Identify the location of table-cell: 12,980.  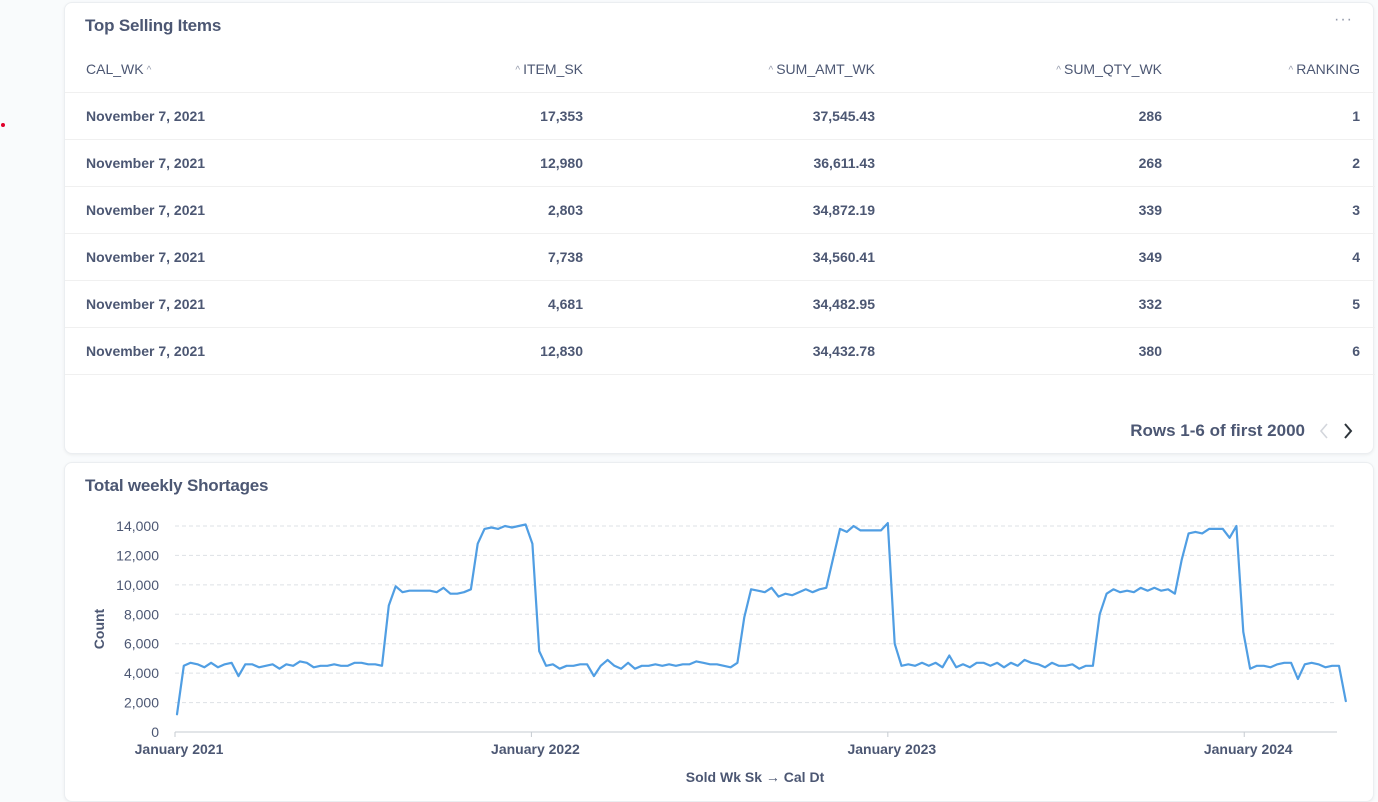
(470, 163).